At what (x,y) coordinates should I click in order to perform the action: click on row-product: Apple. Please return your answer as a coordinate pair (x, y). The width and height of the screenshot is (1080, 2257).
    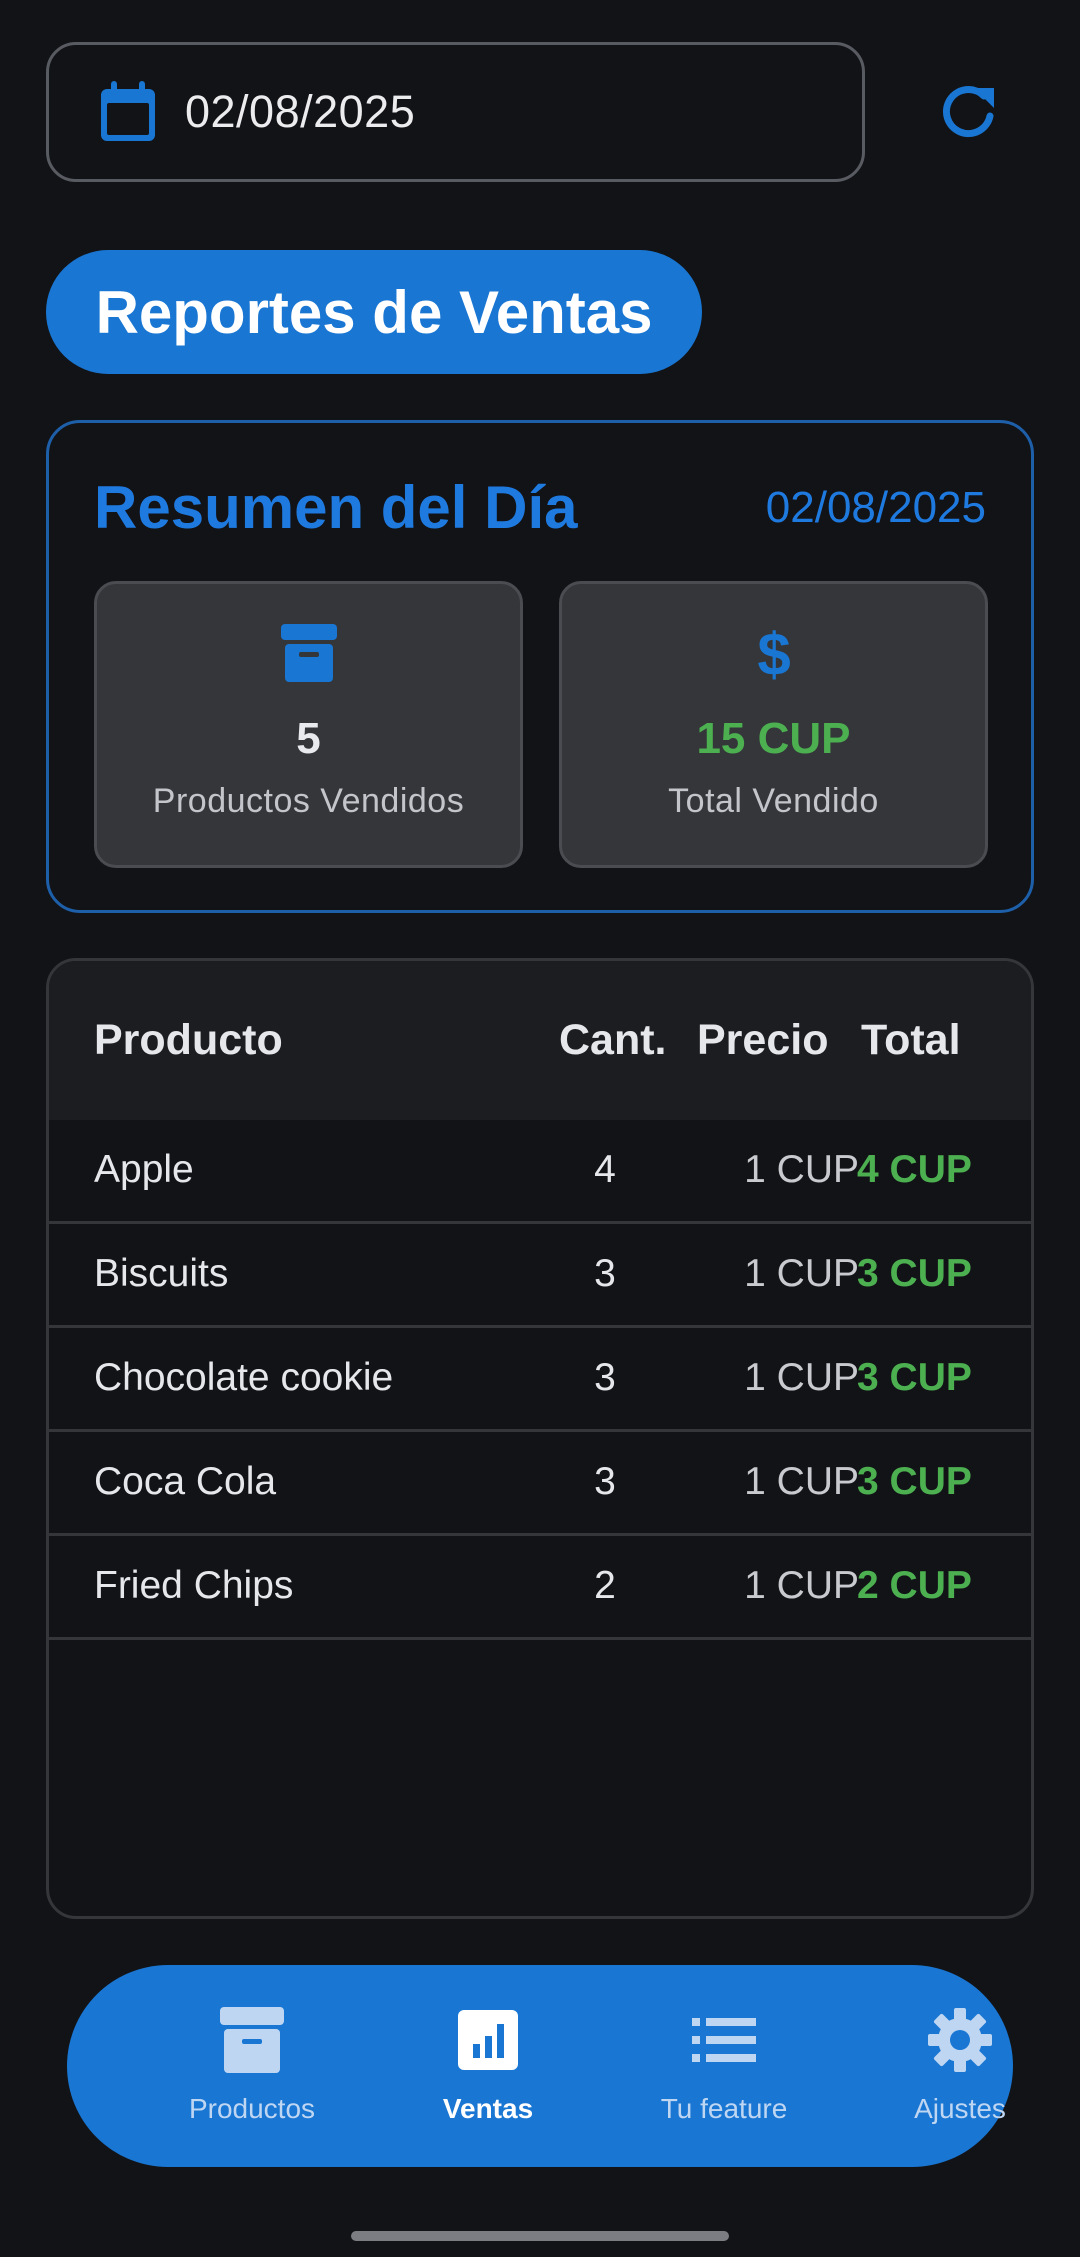
    Looking at the image, I should click on (144, 1169).